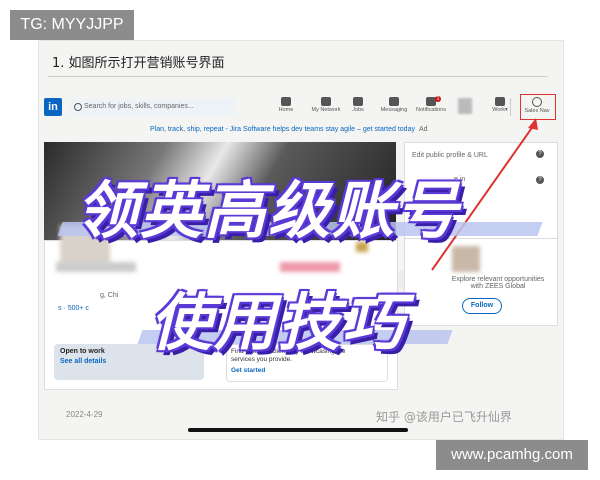 The width and height of the screenshot is (600, 480). Describe the element at coordinates (84, 414) in the screenshot. I see `date-text: 2022-4-29` at that location.